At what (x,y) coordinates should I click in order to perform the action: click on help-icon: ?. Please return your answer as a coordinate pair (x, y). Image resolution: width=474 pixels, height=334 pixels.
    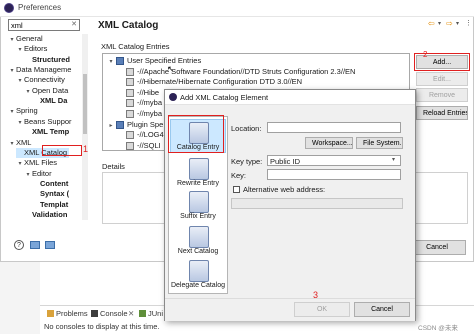
    Looking at the image, I should click on (19, 245).